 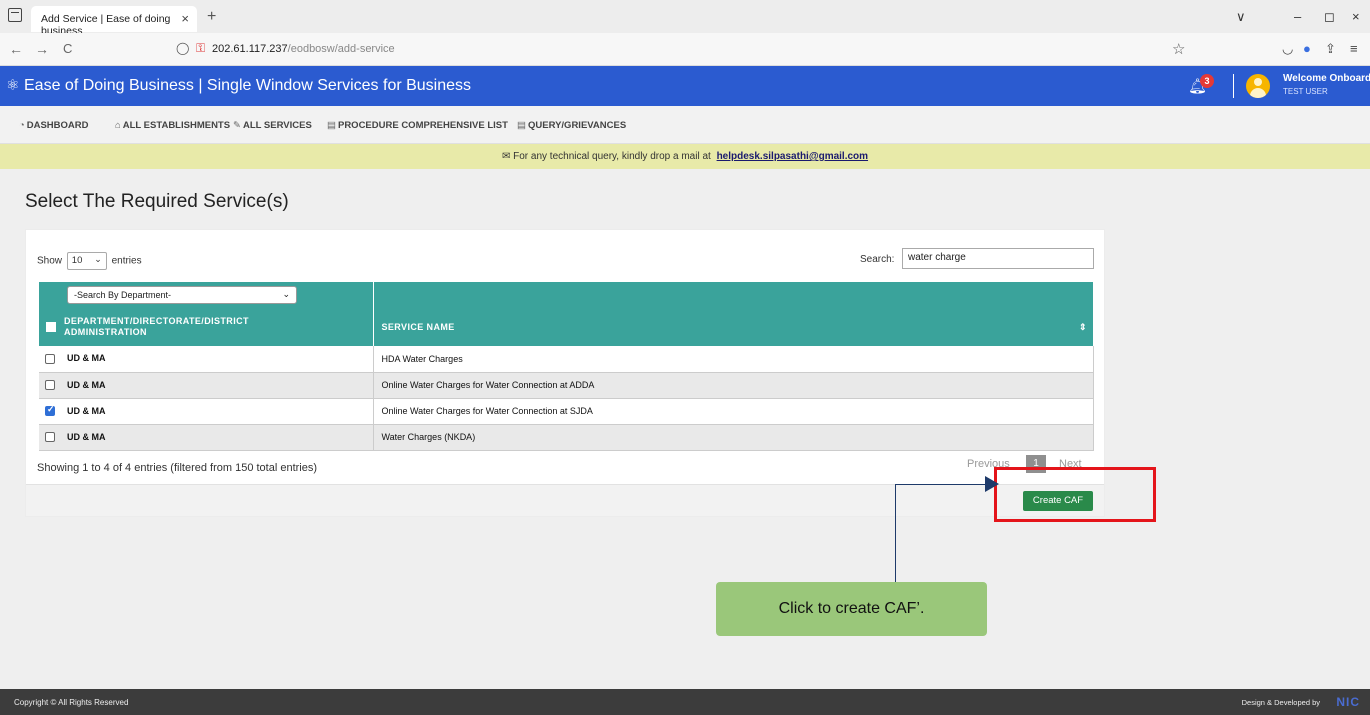 I want to click on app-logo-icon: ⚛, so click(x=13, y=85).